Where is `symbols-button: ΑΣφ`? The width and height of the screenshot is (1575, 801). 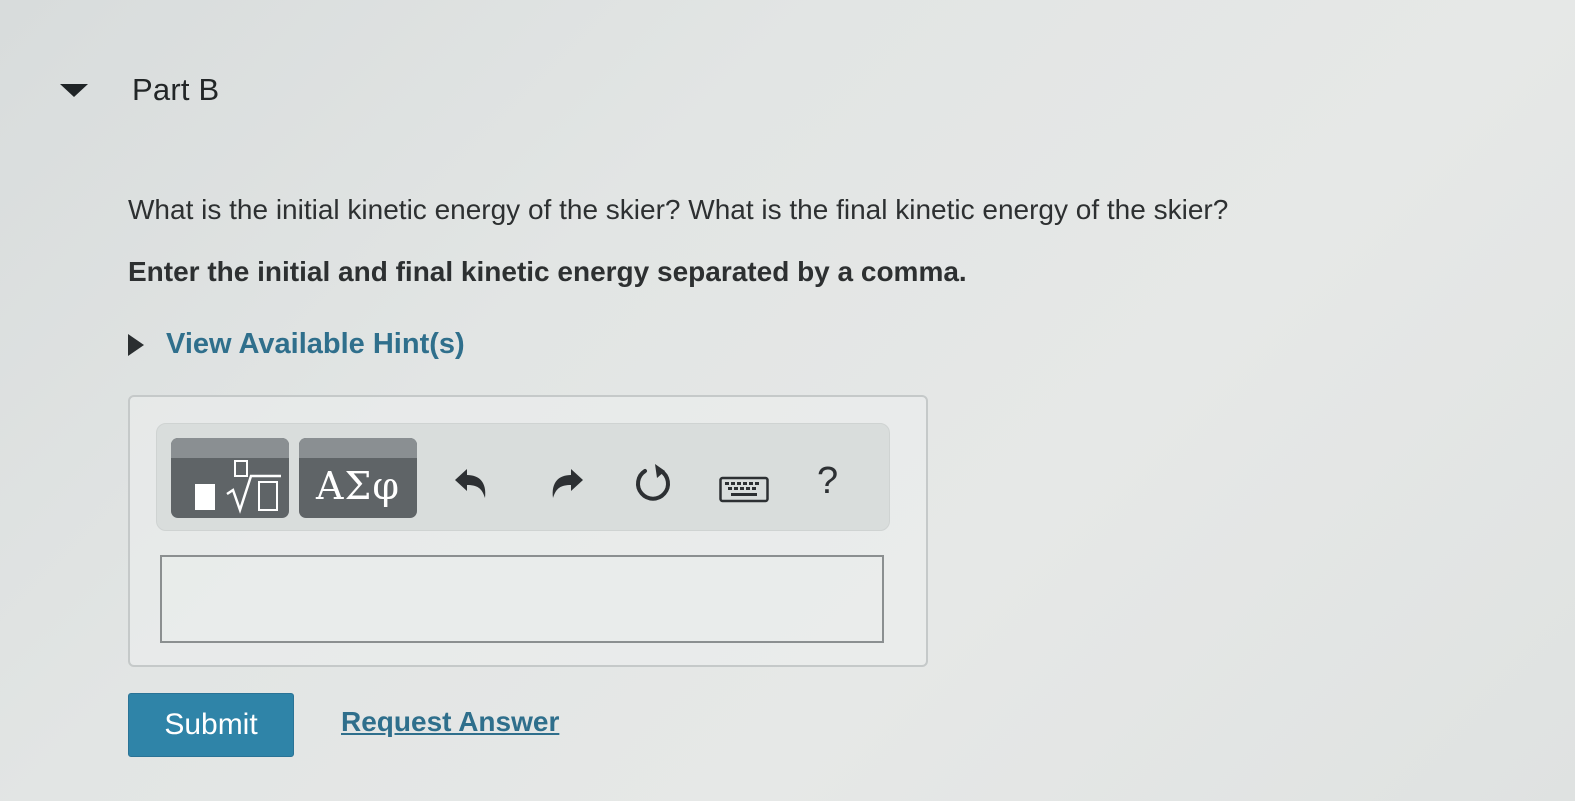 symbols-button: ΑΣφ is located at coordinates (358, 478).